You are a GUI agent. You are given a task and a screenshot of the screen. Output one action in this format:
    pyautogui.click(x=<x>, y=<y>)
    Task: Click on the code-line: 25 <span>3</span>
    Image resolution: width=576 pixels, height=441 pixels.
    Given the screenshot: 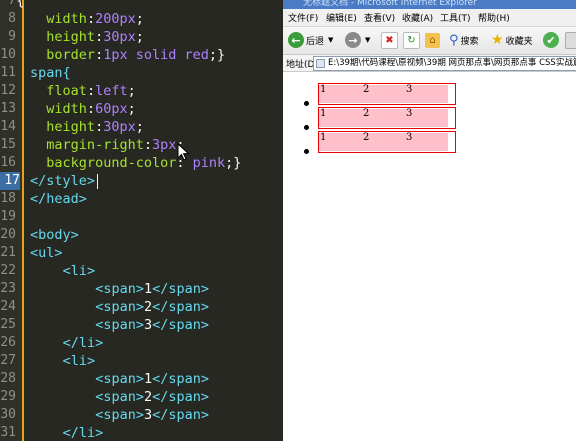 What is the action you would take?
    pyautogui.click(x=141, y=325)
    